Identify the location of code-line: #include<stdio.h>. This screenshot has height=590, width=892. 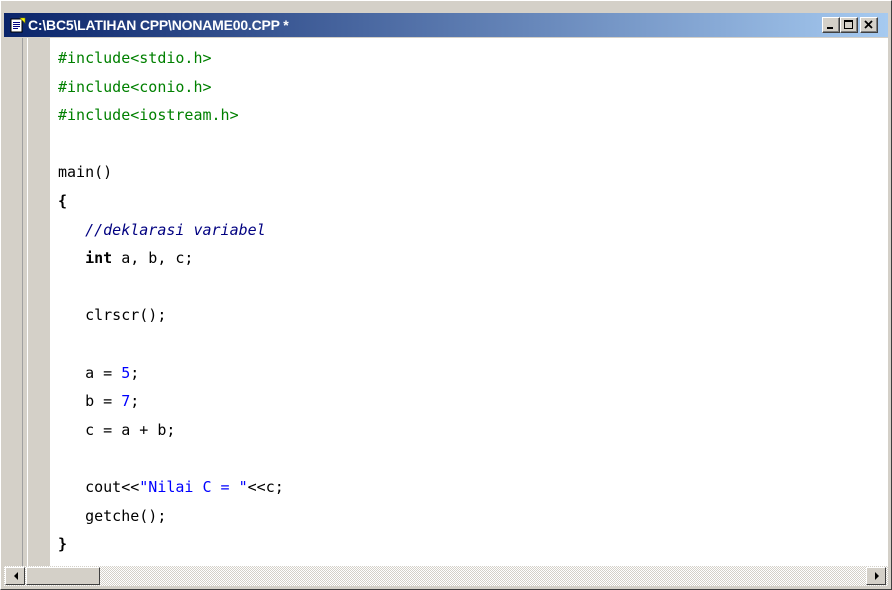
(171, 58).